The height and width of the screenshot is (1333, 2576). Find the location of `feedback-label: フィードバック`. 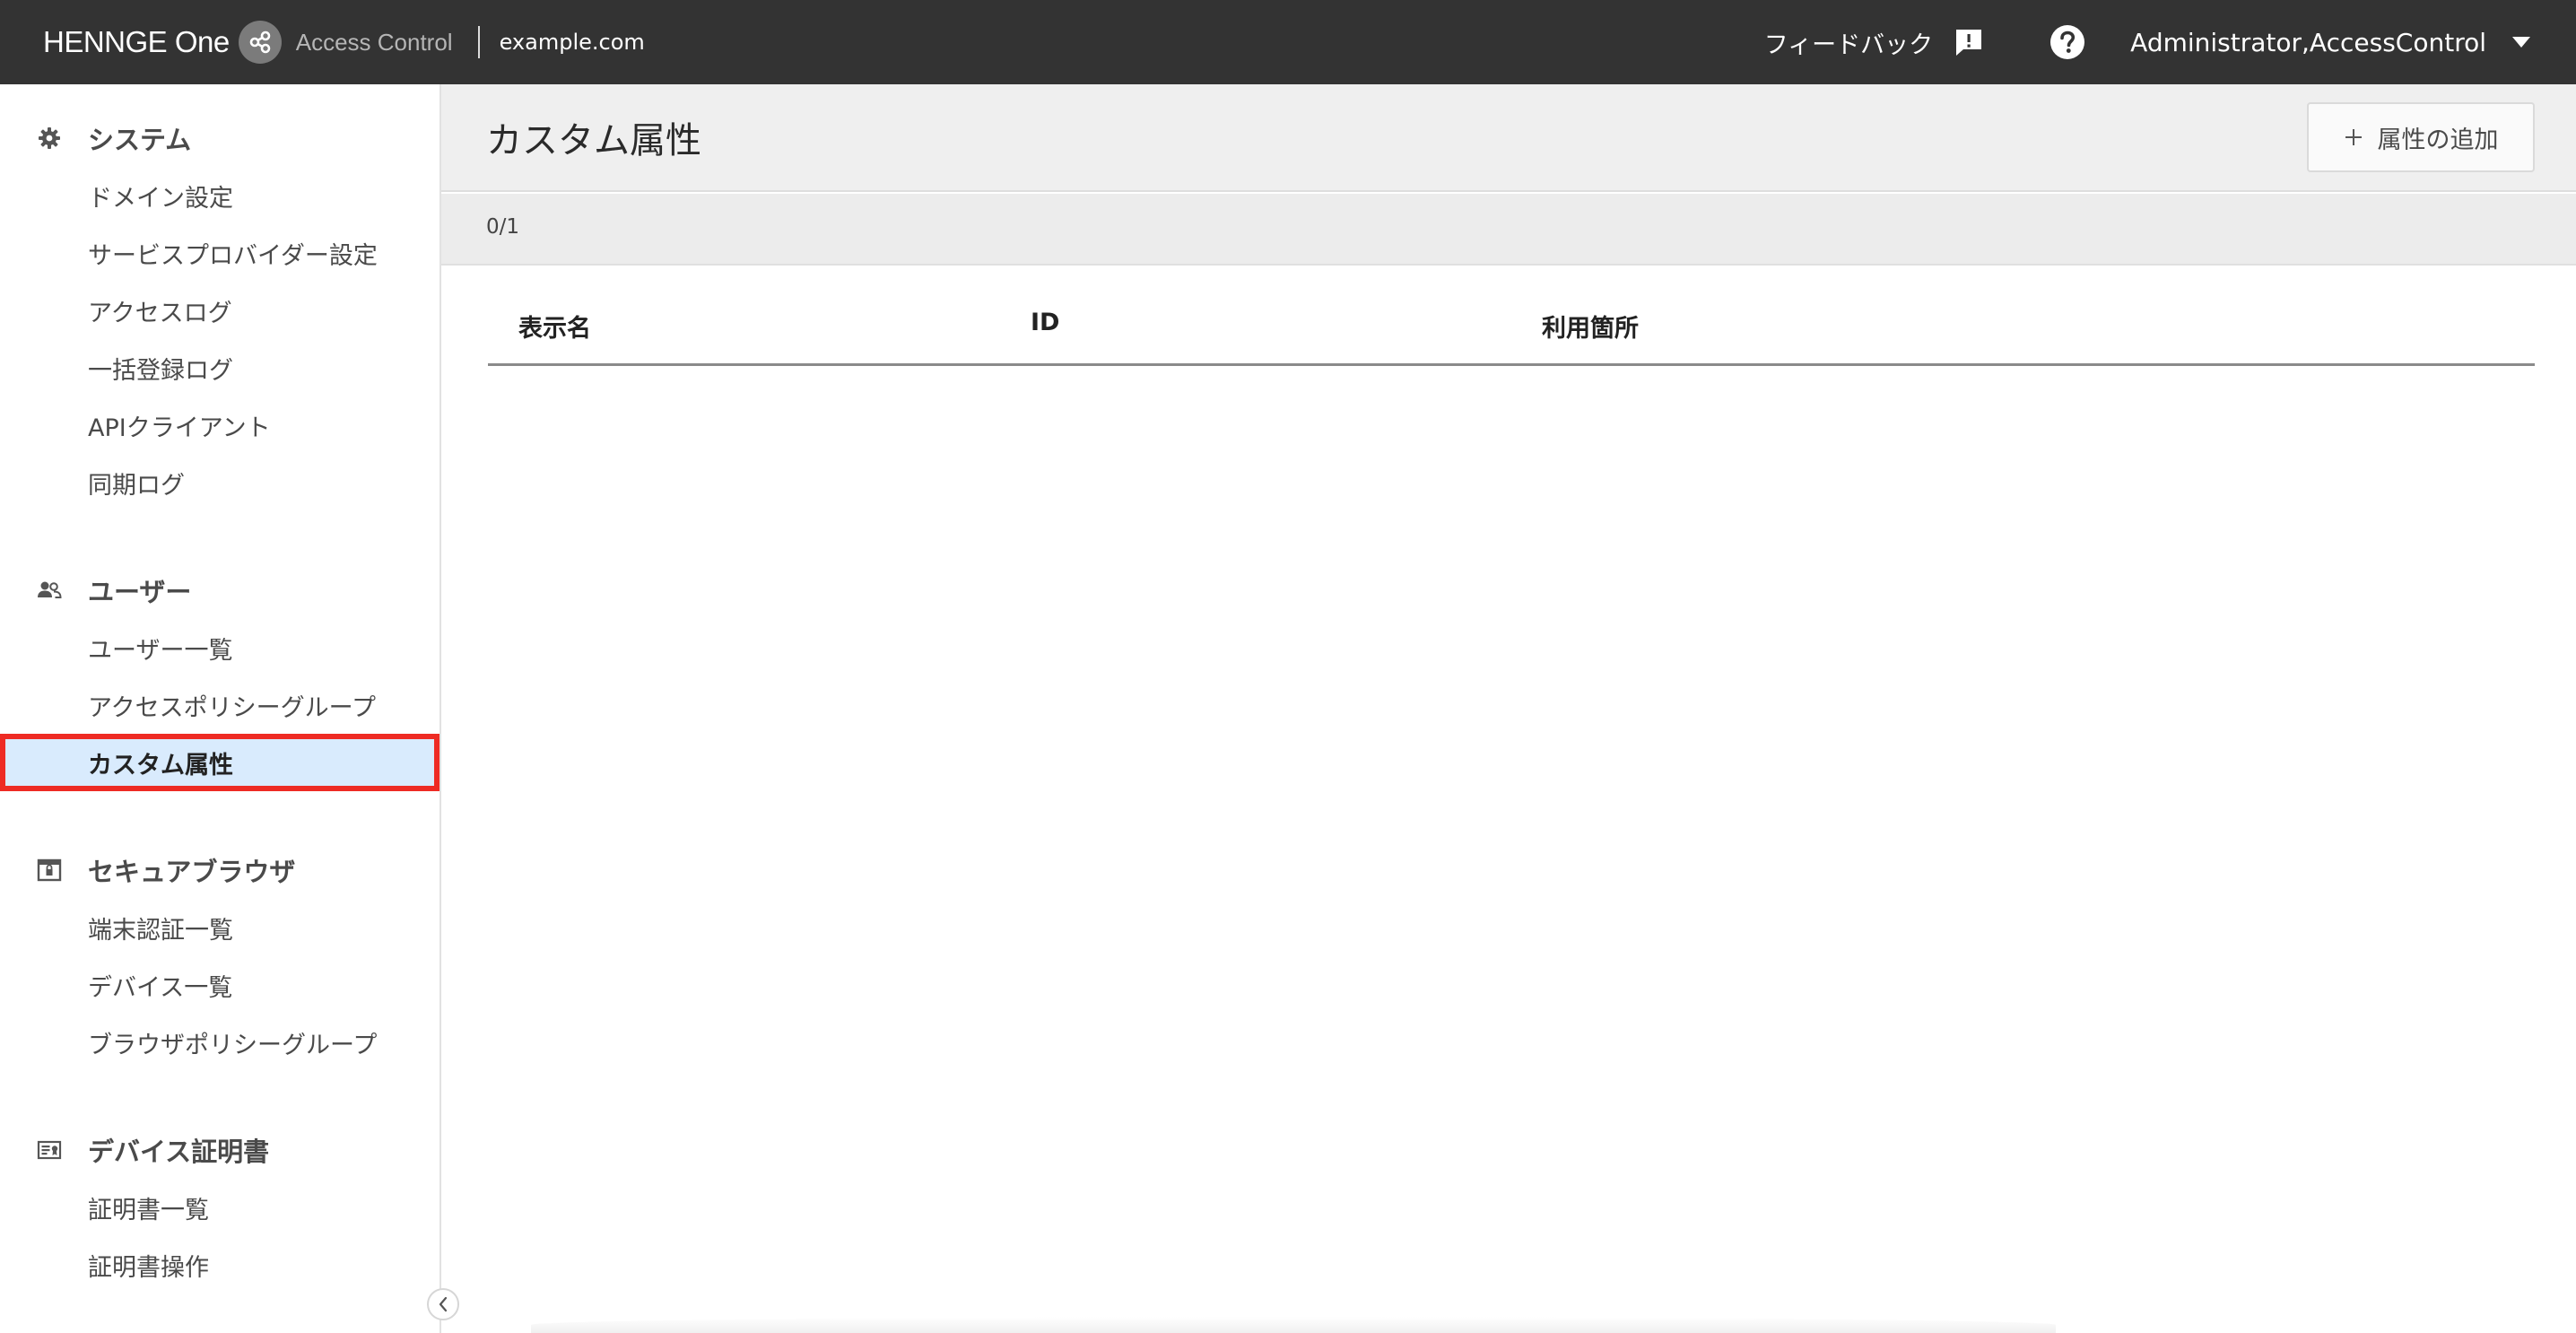

feedback-label: フィードバック is located at coordinates (1848, 44).